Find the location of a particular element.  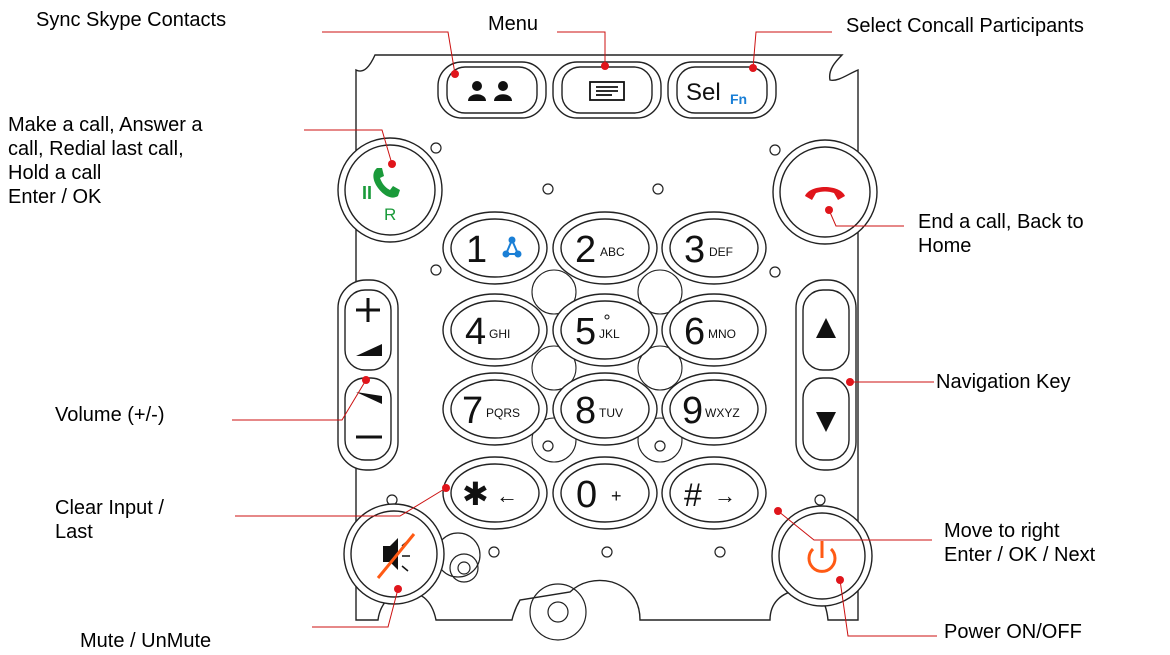

dot-move is located at coordinates (778, 511).